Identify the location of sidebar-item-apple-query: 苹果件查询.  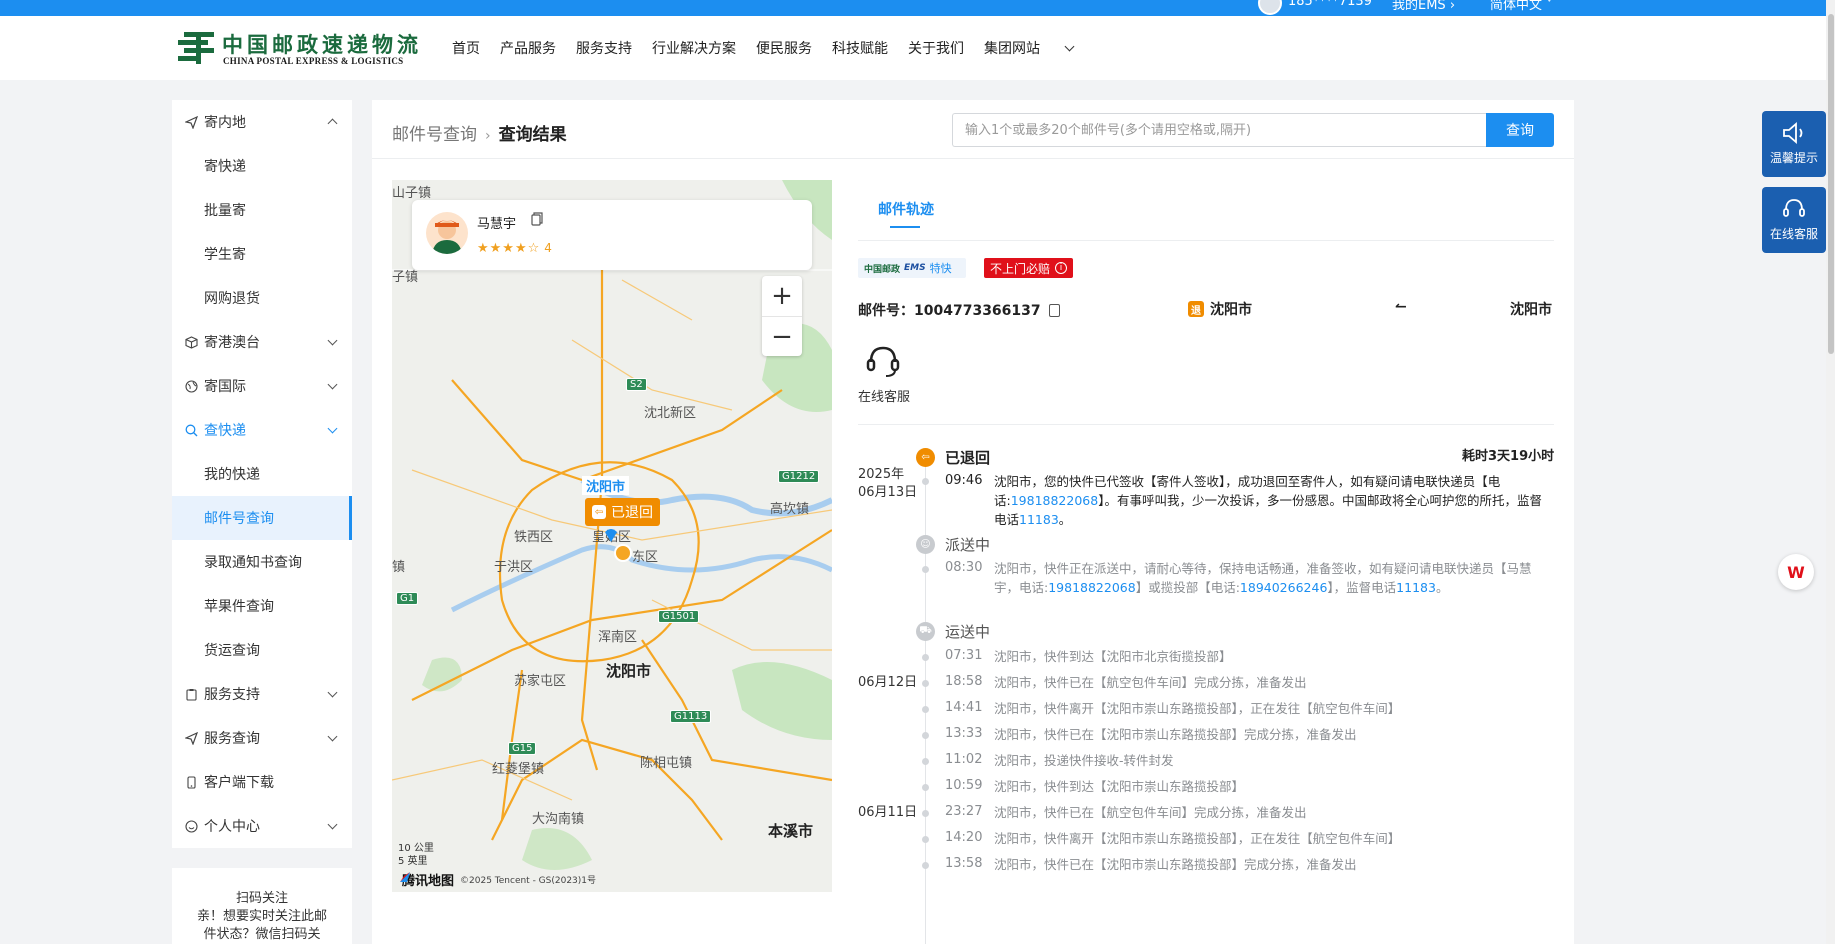
(262, 606).